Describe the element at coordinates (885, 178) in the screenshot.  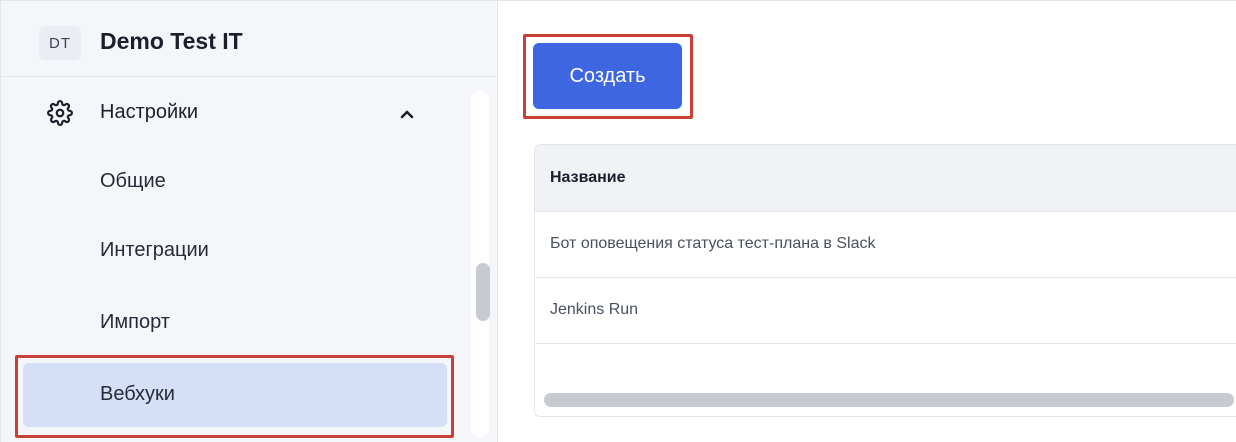
I see `table-header: Название` at that location.